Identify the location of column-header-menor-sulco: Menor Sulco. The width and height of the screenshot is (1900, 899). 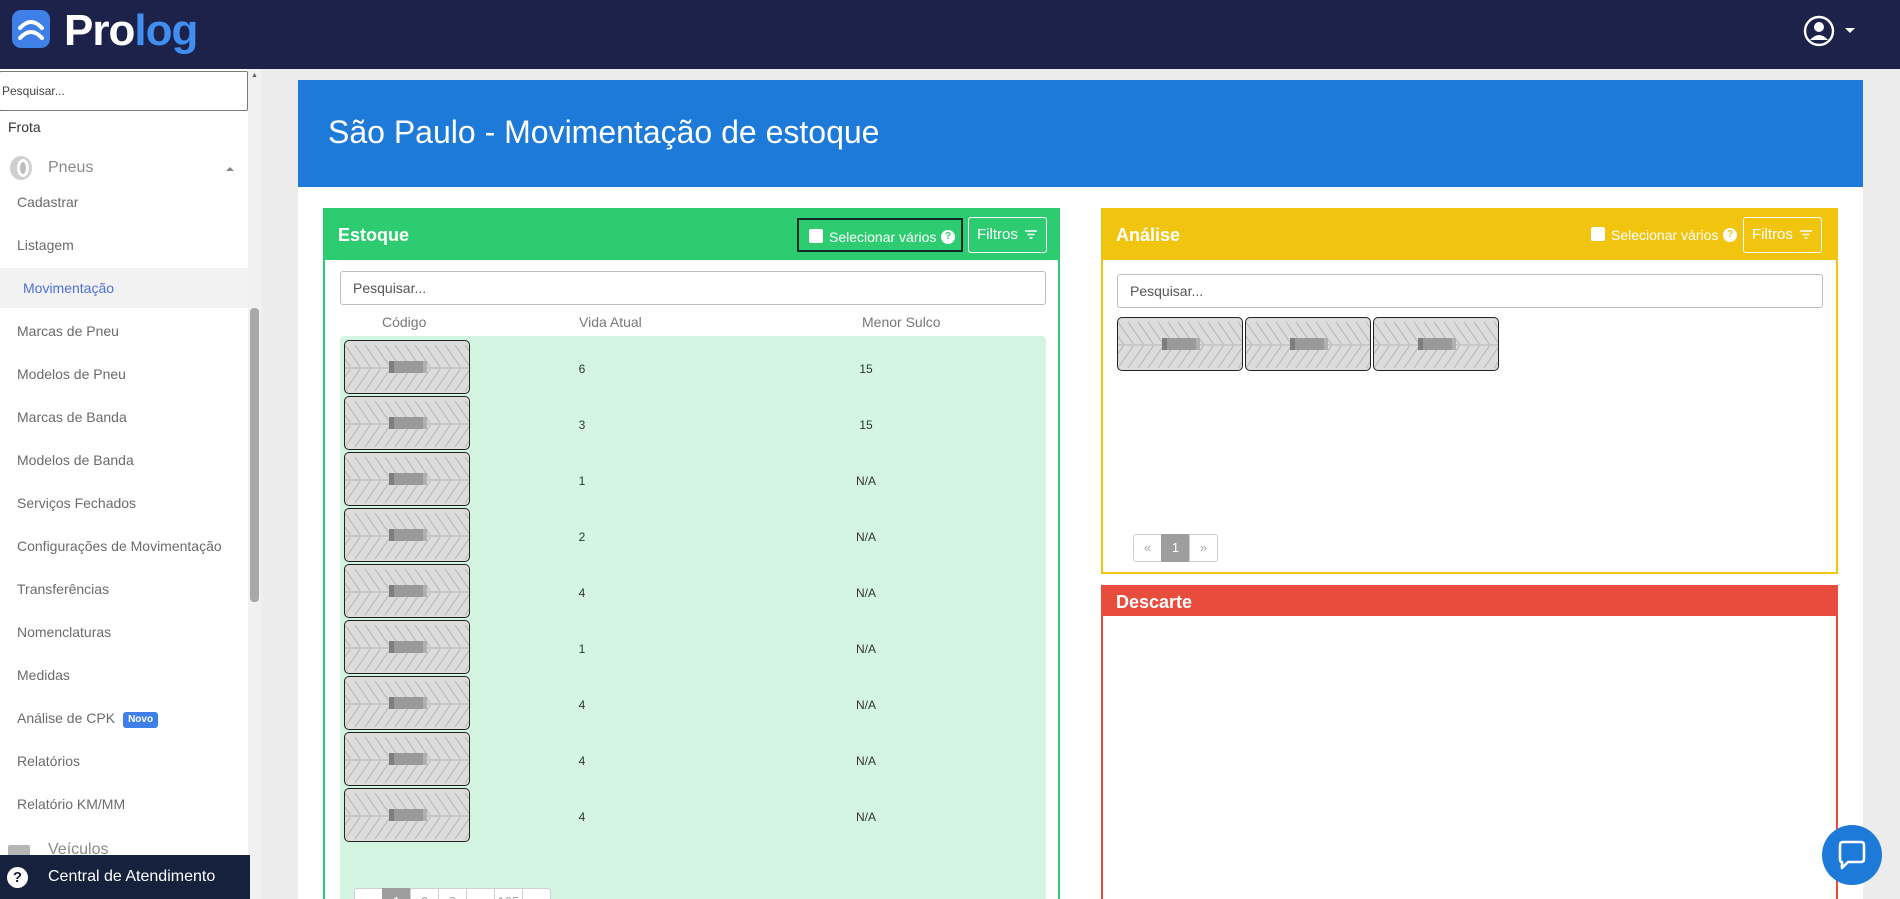
(901, 322).